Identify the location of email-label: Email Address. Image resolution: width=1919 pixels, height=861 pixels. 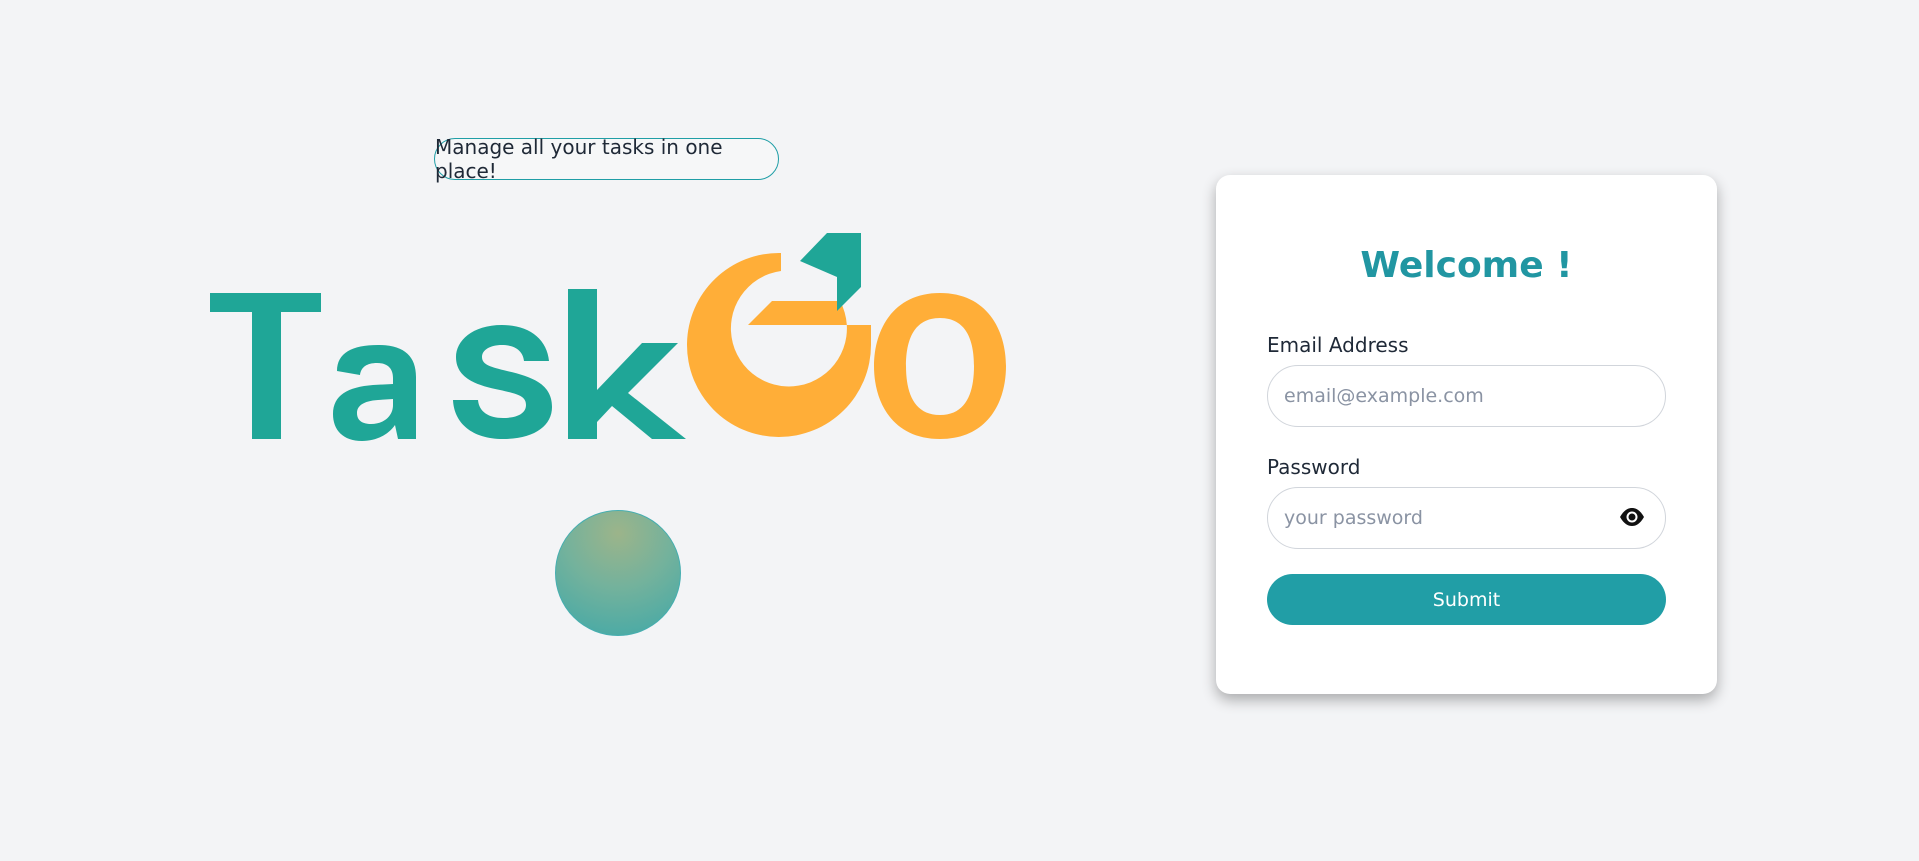
(1338, 345).